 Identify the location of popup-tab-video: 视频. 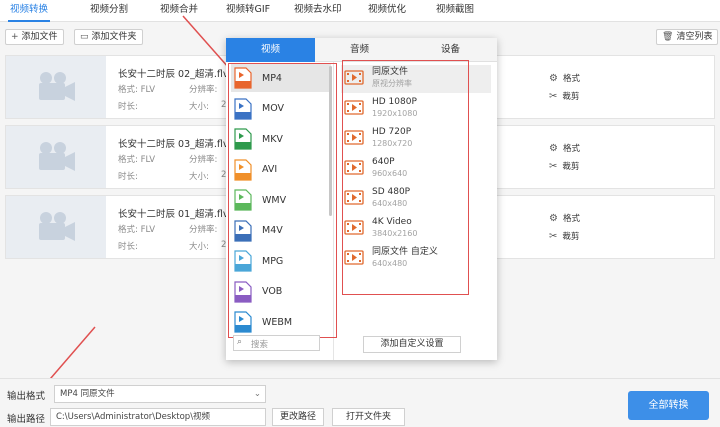
(270, 50).